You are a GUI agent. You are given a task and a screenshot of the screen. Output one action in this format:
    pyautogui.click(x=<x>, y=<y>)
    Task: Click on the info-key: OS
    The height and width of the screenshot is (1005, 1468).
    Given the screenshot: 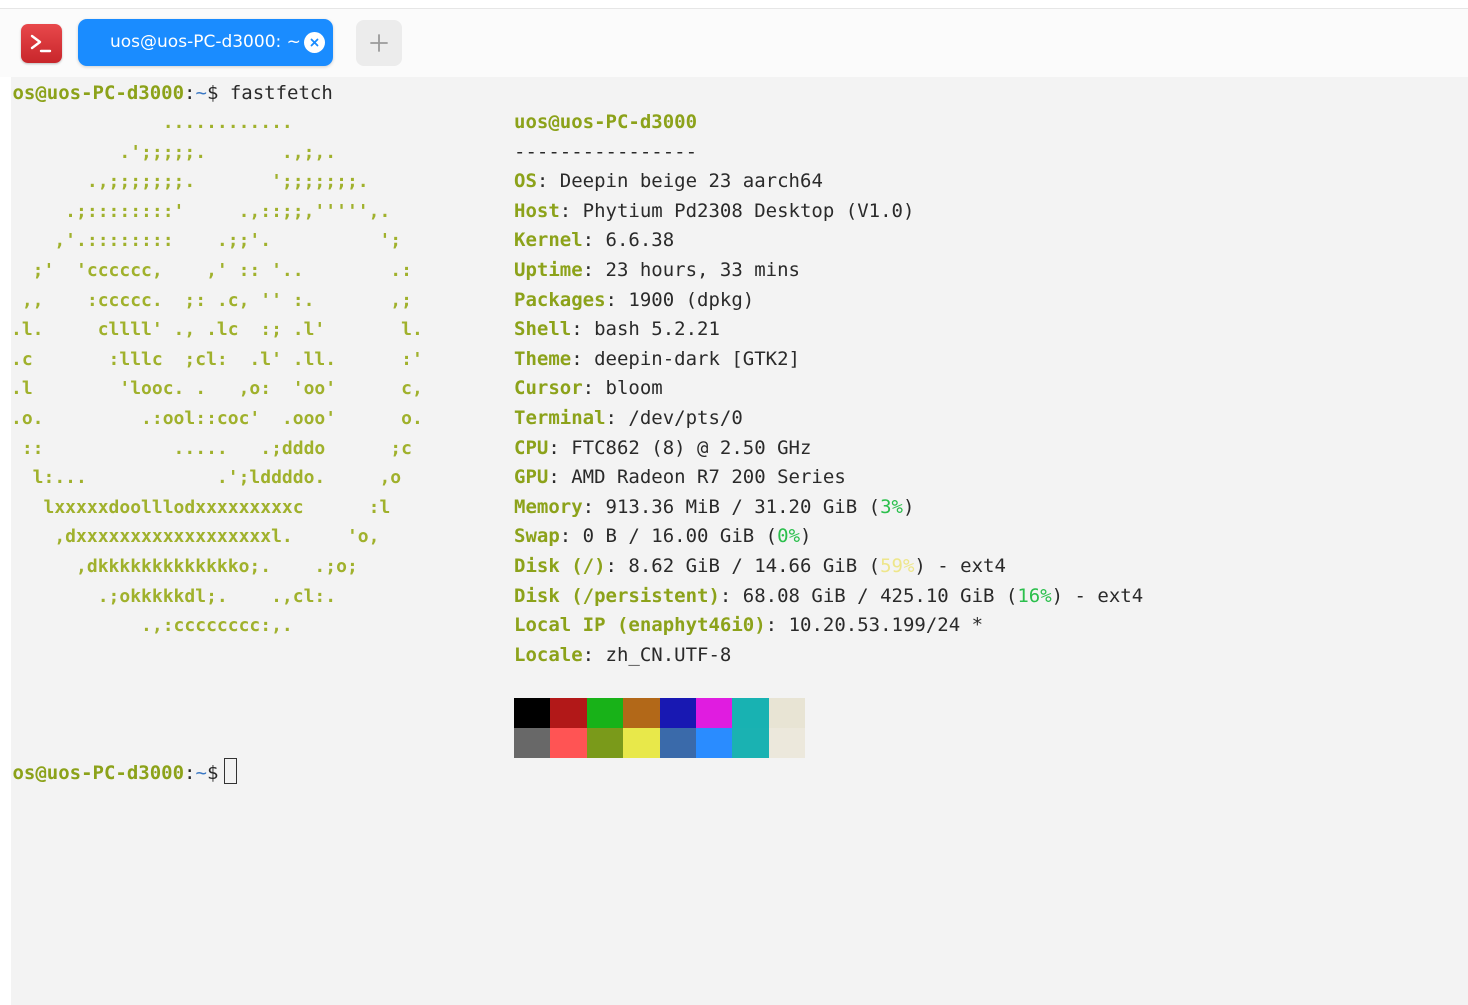 What is the action you would take?
    pyautogui.click(x=525, y=181)
    